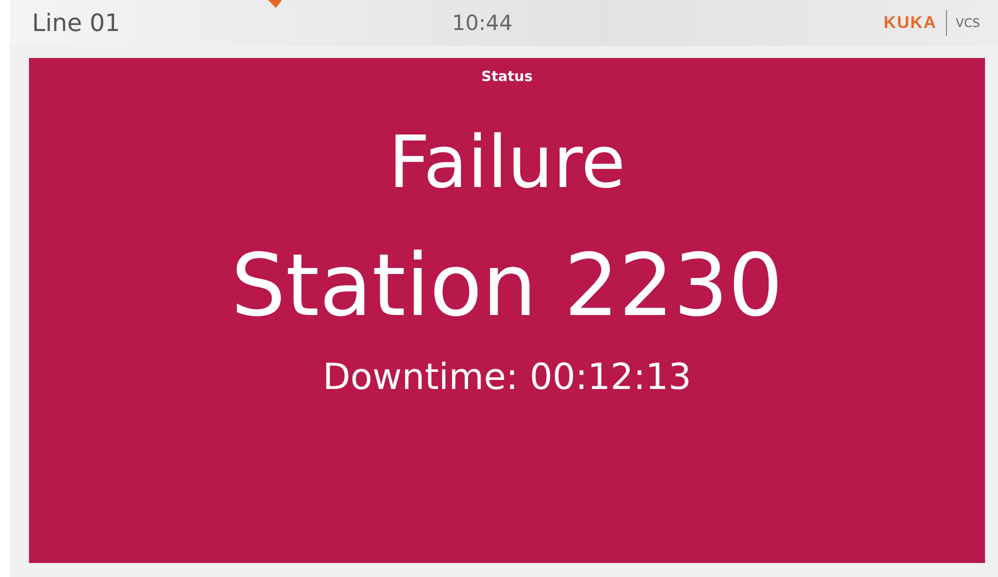 This screenshot has height=577, width=998. I want to click on station-name: Station 2230, so click(507, 286).